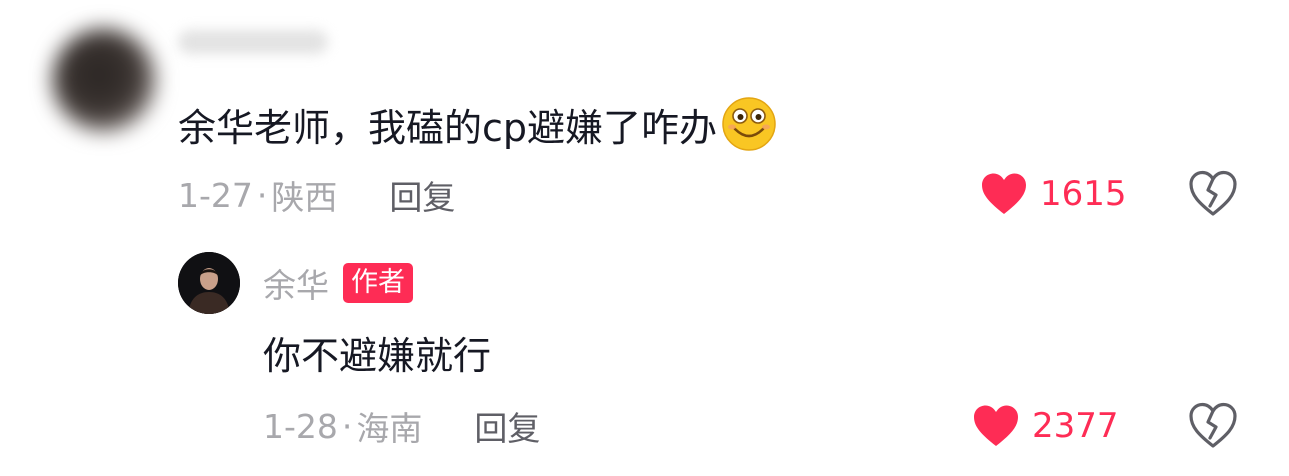 This screenshot has width=1289, height=476. What do you see at coordinates (389, 428) in the screenshot?
I see `reply-location: 海南` at bounding box center [389, 428].